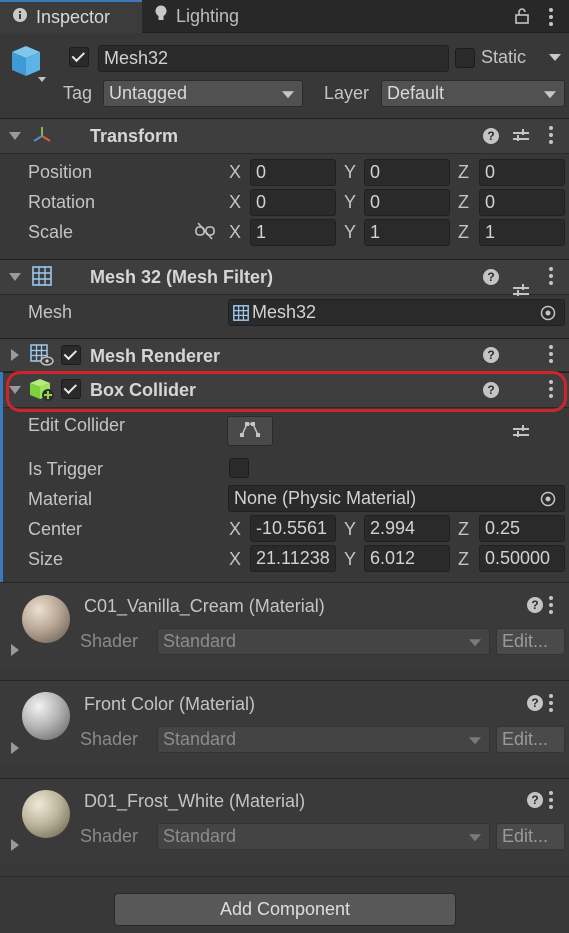  What do you see at coordinates (555, 57) in the screenshot?
I see `static-dropdown-icon` at bounding box center [555, 57].